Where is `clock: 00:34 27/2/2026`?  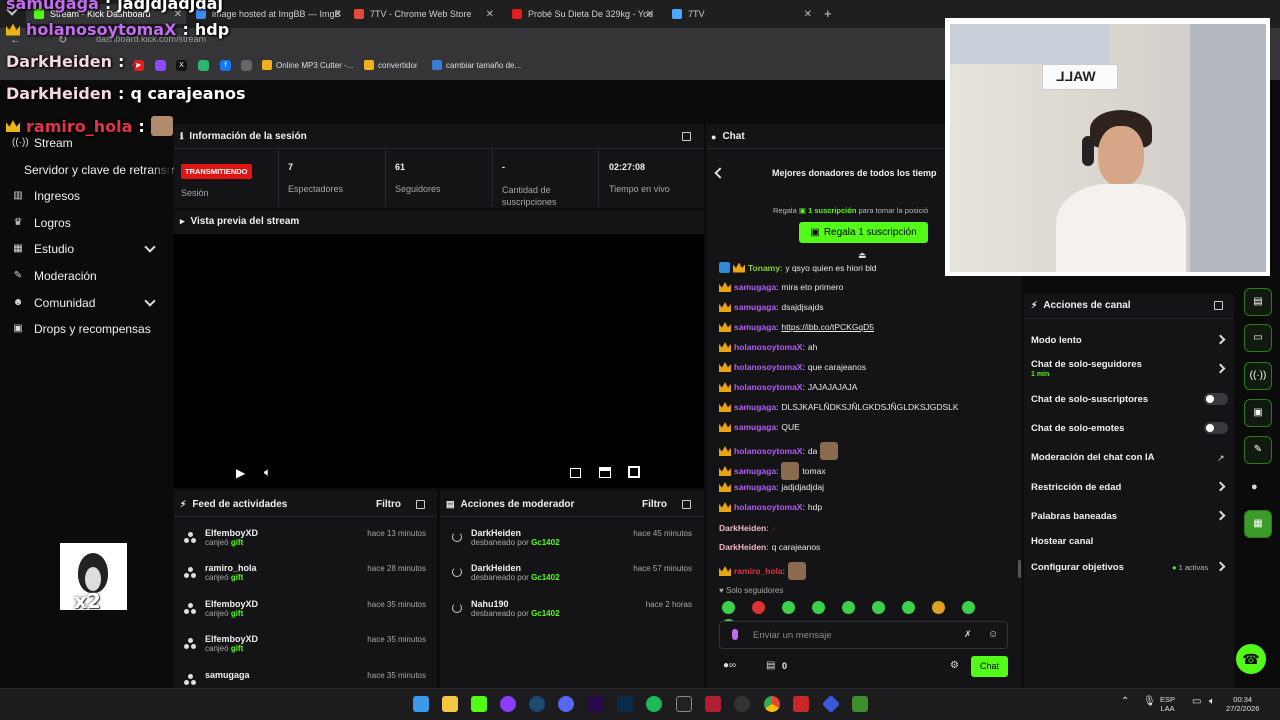 clock: 00:34 27/2/2026 is located at coordinates (1242, 704).